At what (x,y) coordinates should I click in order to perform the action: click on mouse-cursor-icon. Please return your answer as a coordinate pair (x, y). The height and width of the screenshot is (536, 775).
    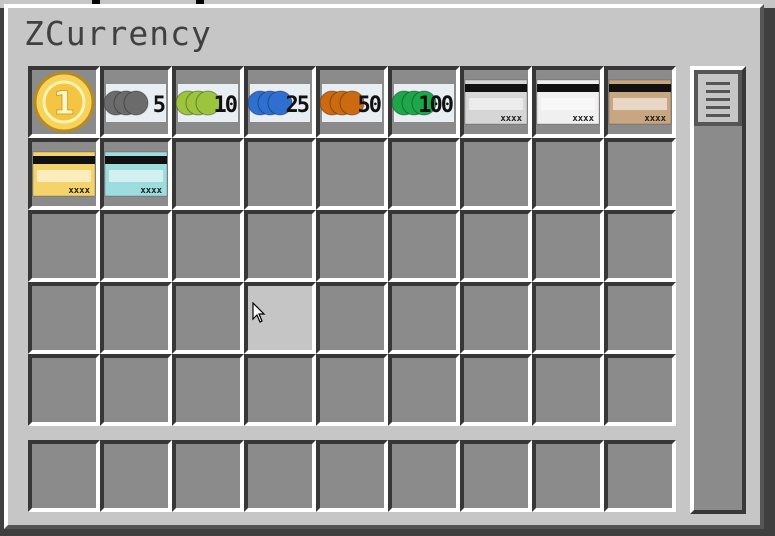
    Looking at the image, I should click on (259, 312).